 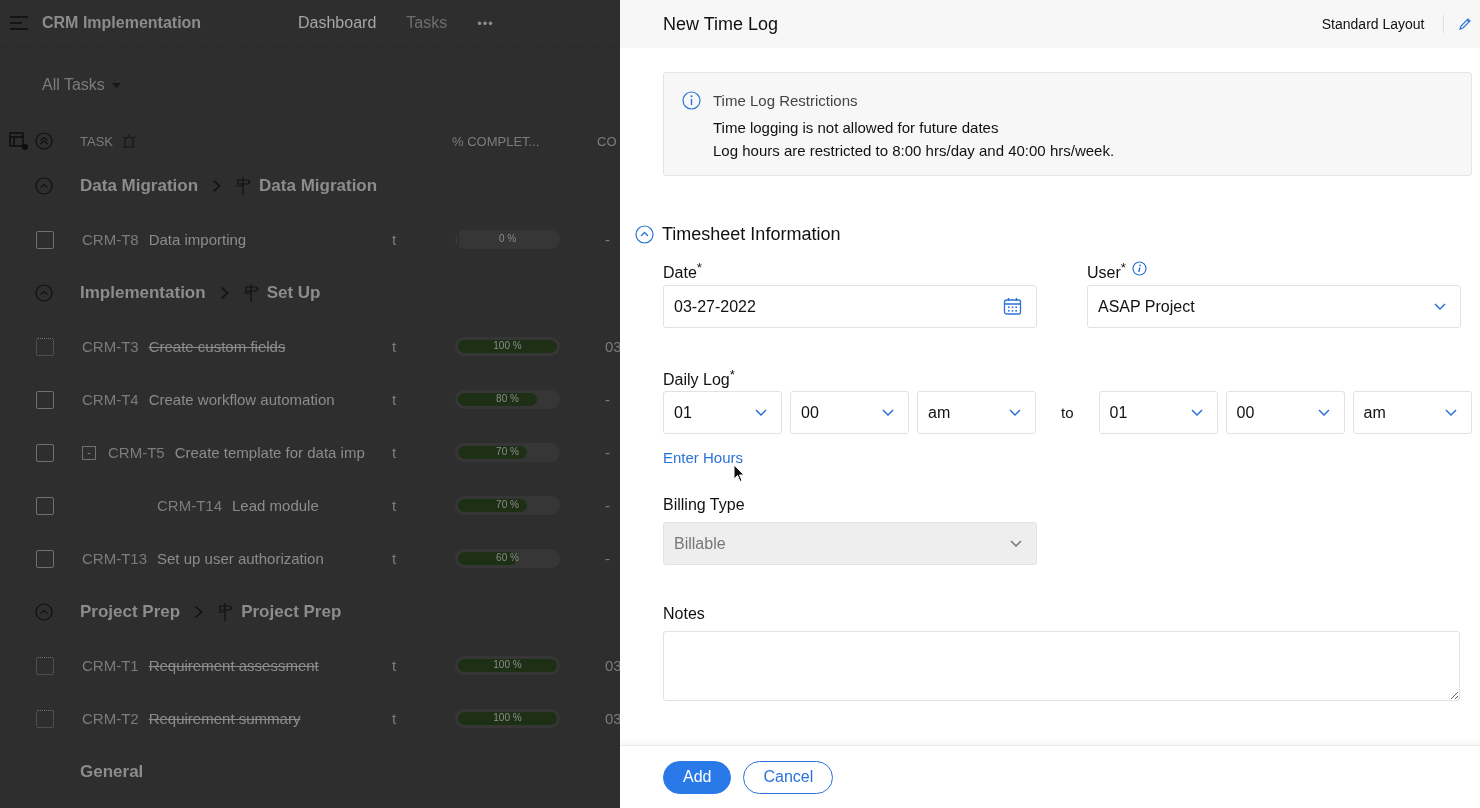 What do you see at coordinates (1067, 412) in the screenshot?
I see `range-separator: to` at bounding box center [1067, 412].